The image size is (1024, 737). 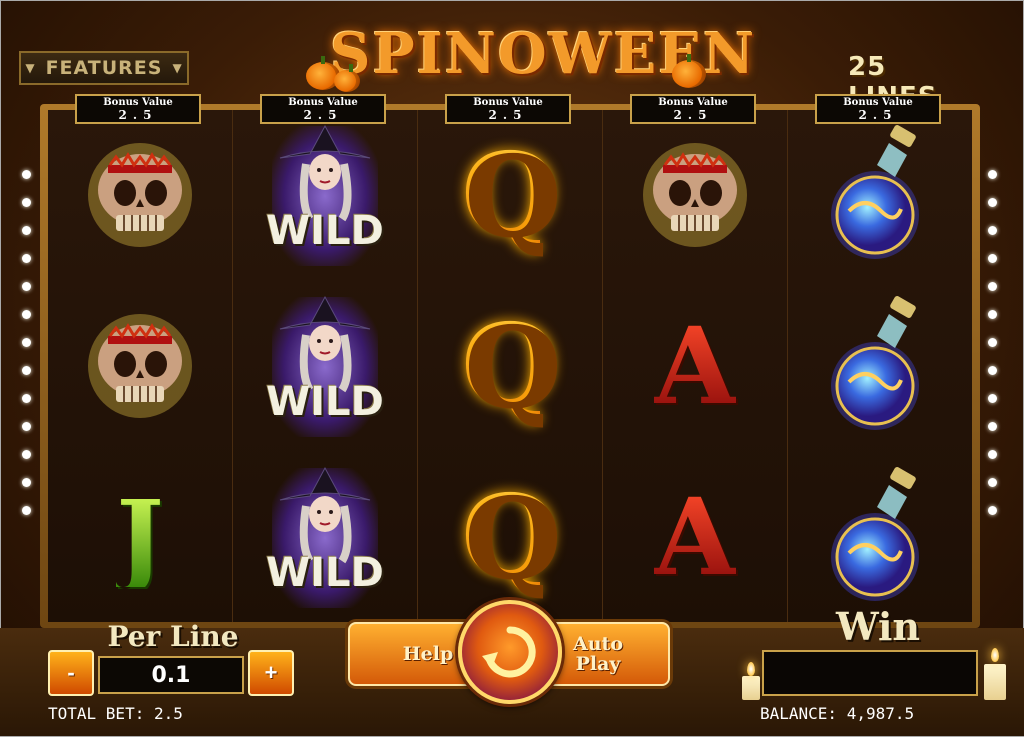 What do you see at coordinates (27, 342) in the screenshot?
I see `payline-markers-left` at bounding box center [27, 342].